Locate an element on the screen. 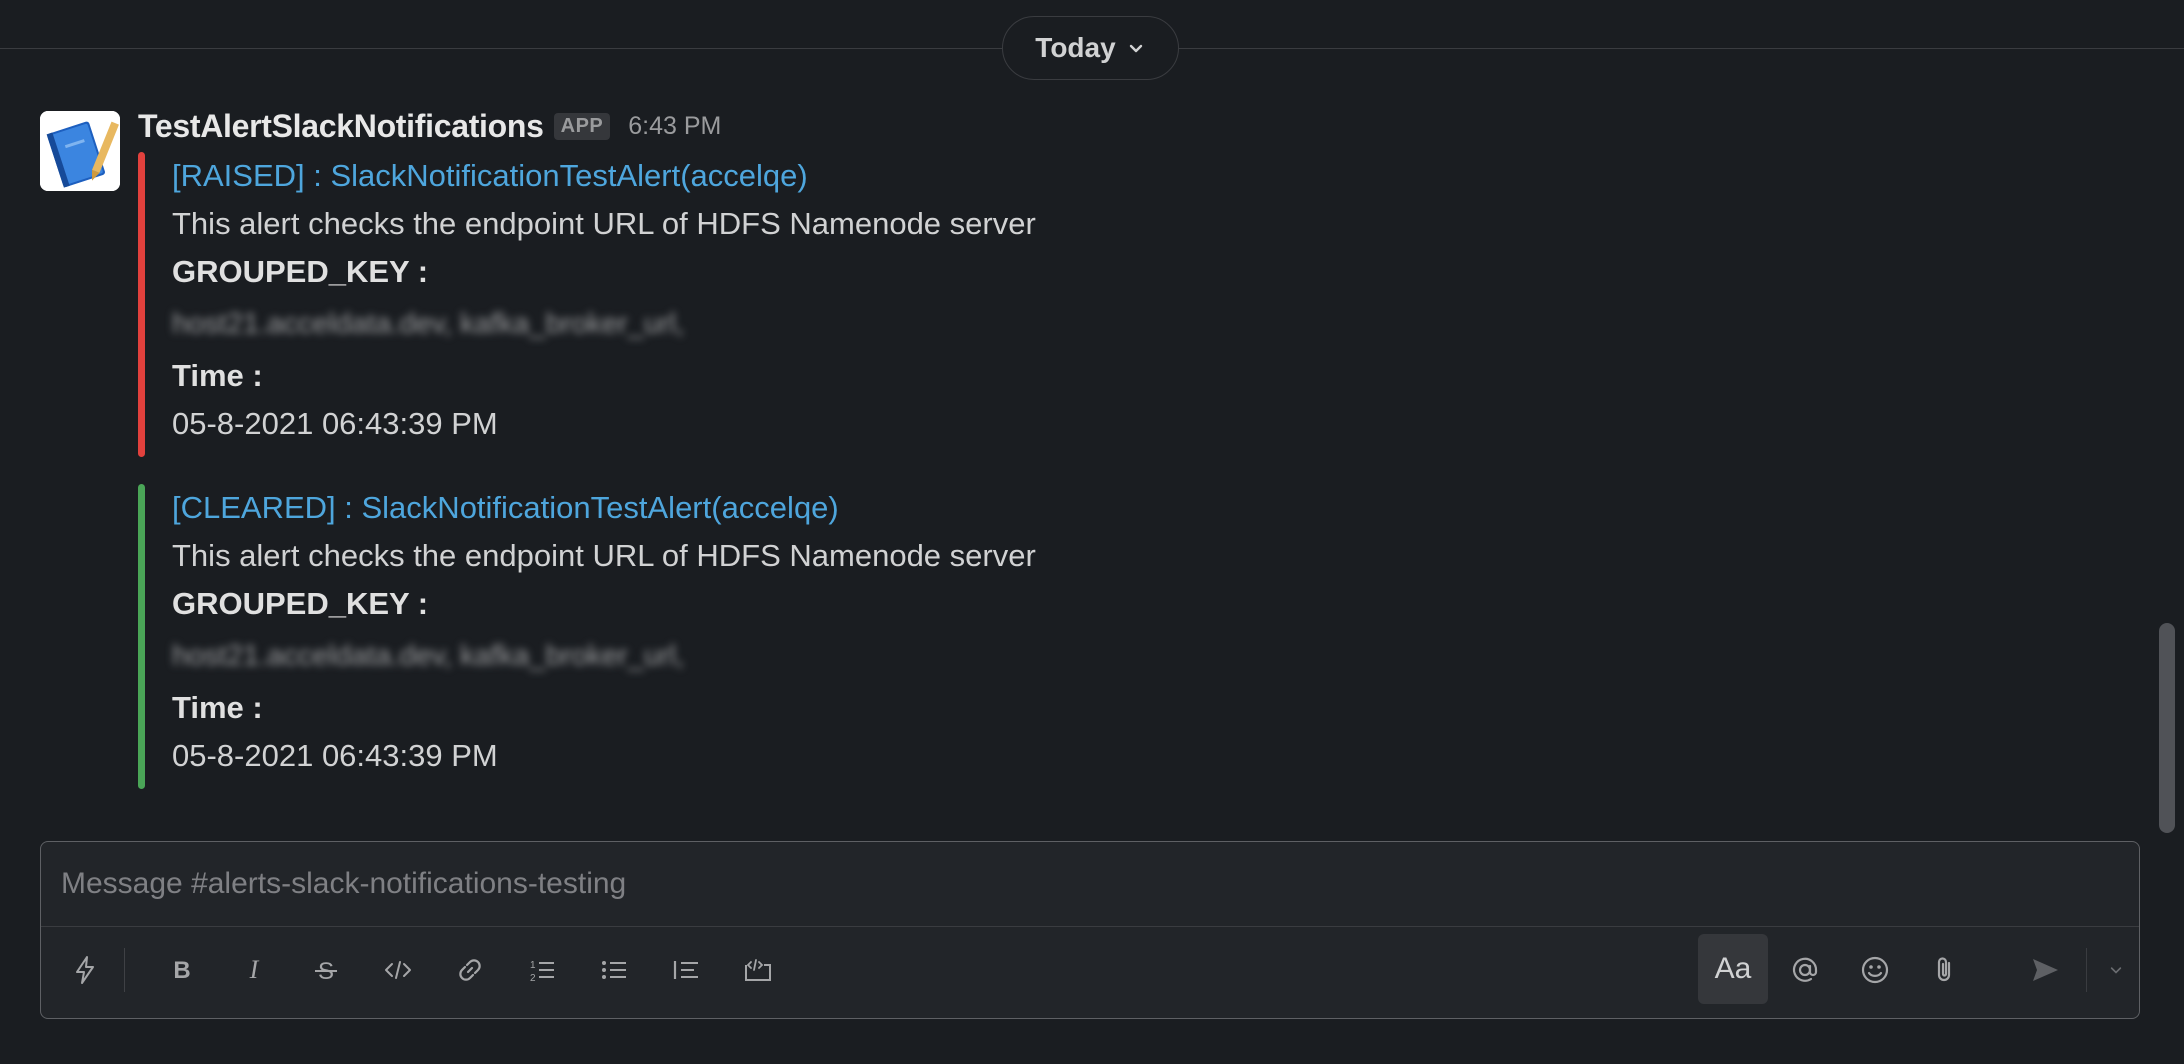 This screenshot has height=1064, width=2184. day-divider-label: Today is located at coordinates (1075, 47).